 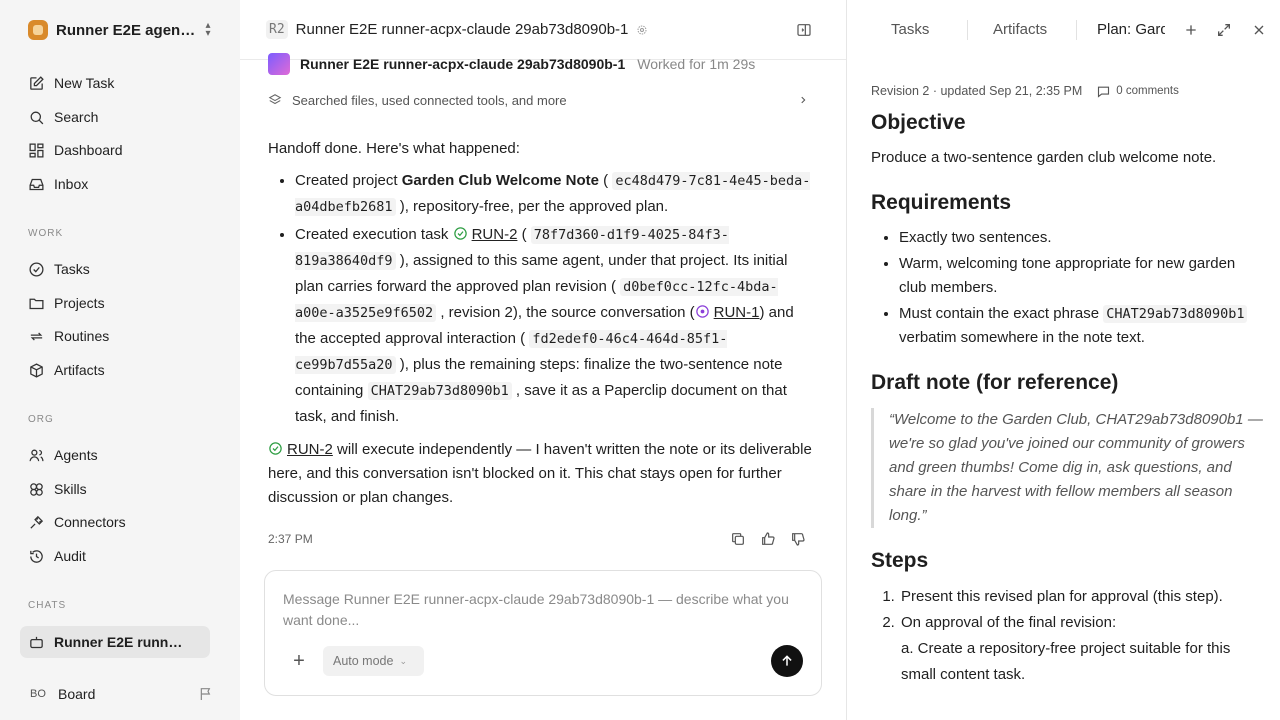 What do you see at coordinates (738, 539) in the screenshot?
I see `copy-icon` at bounding box center [738, 539].